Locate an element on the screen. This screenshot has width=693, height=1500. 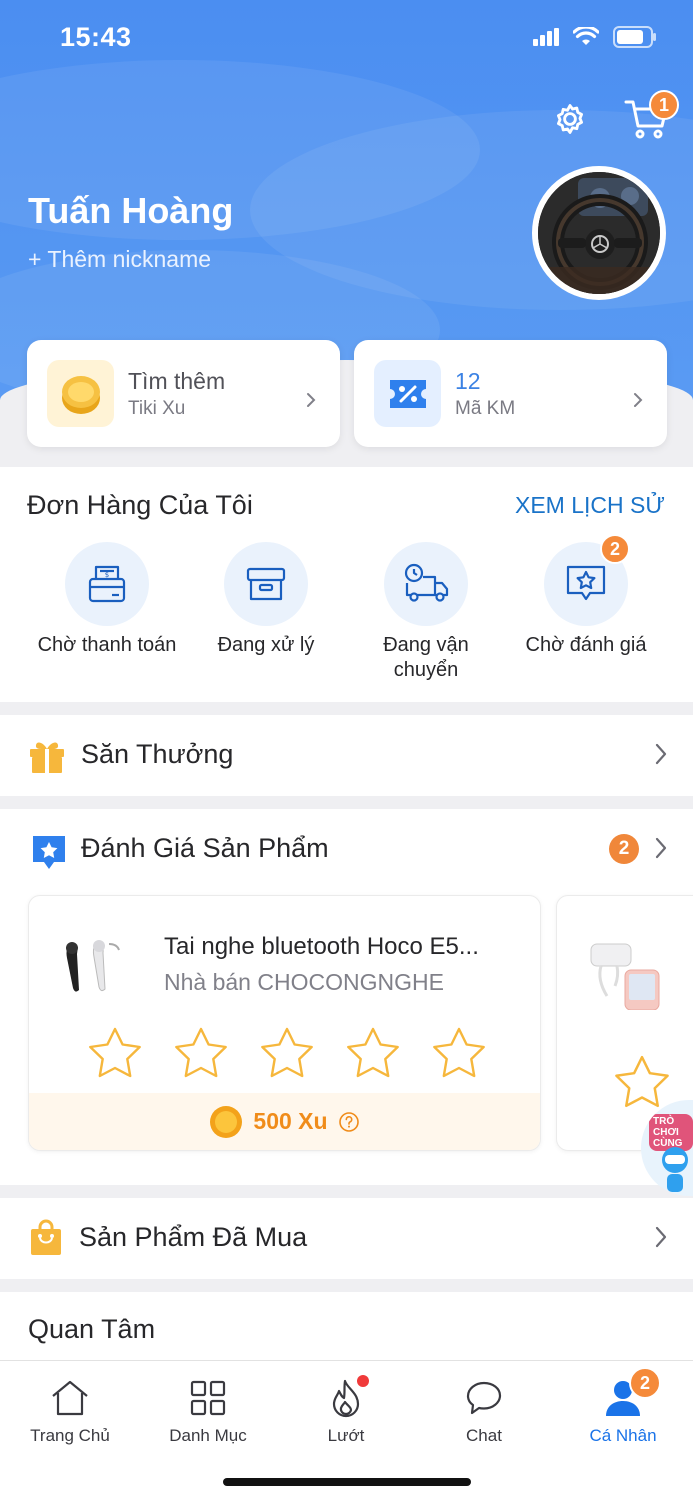
robot-mascot-icon is located at coordinates (675, 1169).